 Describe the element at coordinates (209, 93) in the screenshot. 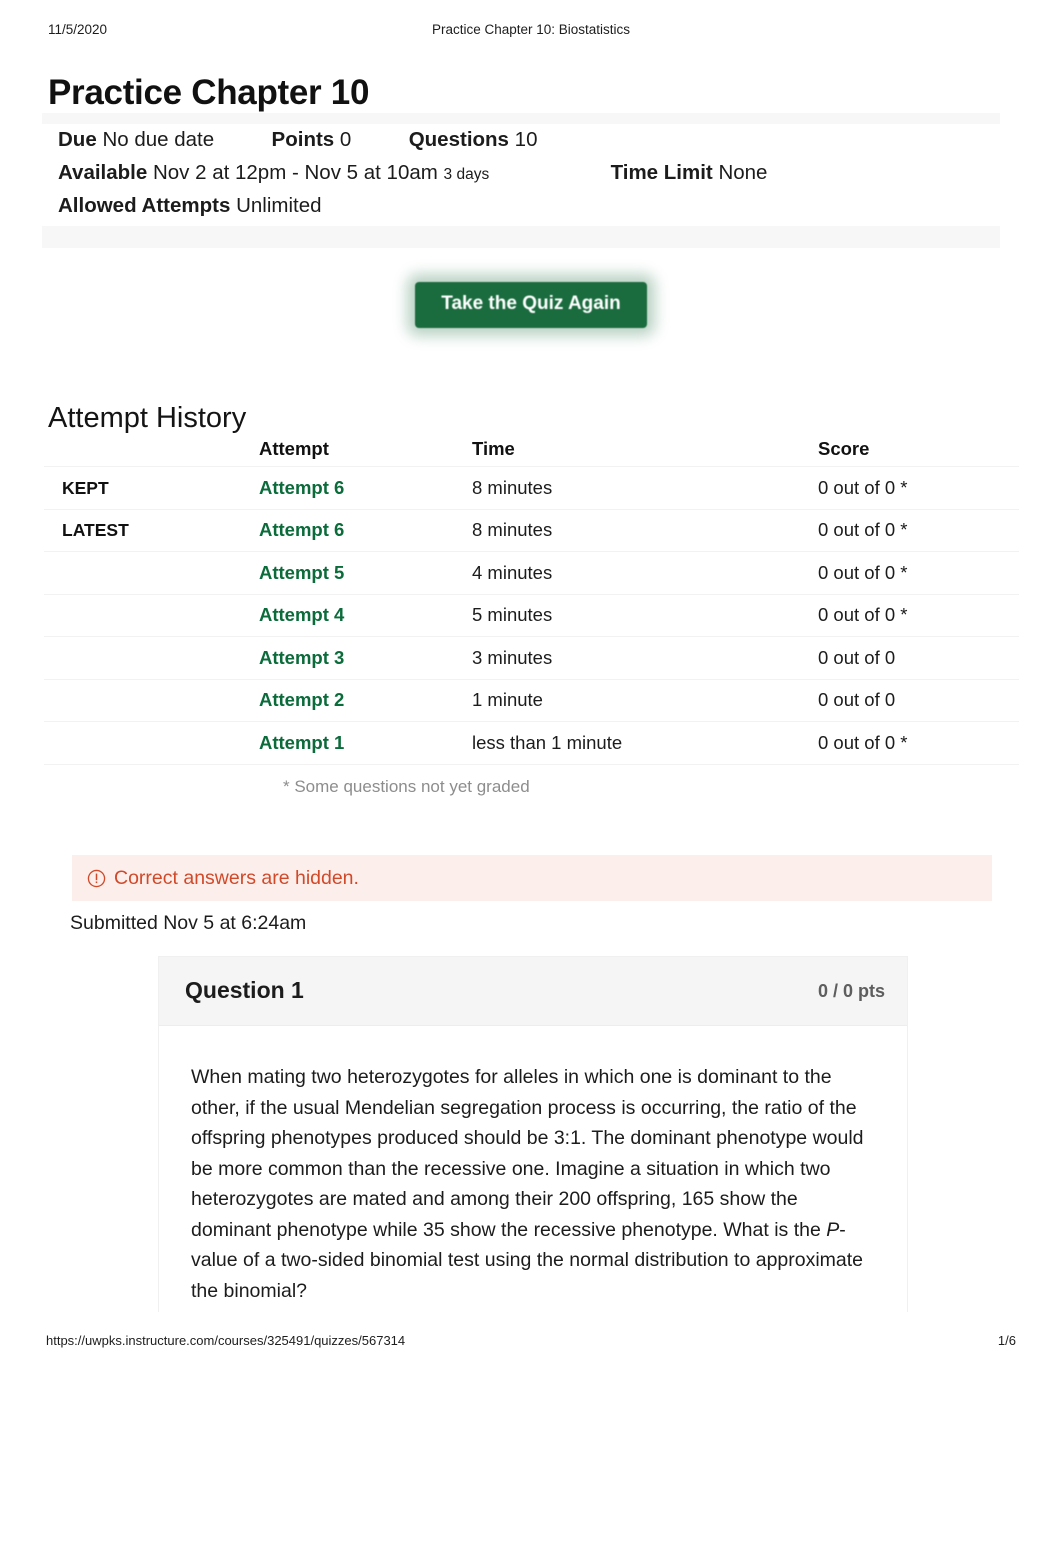

I see `page-title: Practice Chapter 10` at that location.